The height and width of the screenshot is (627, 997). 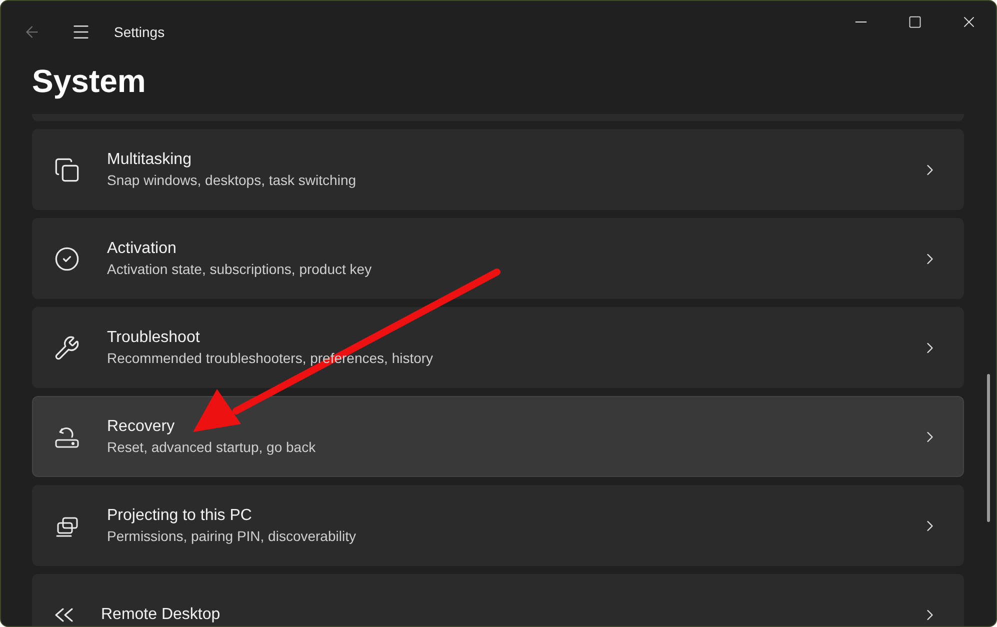 I want to click on item-title: Projecting to this PC, so click(x=180, y=516).